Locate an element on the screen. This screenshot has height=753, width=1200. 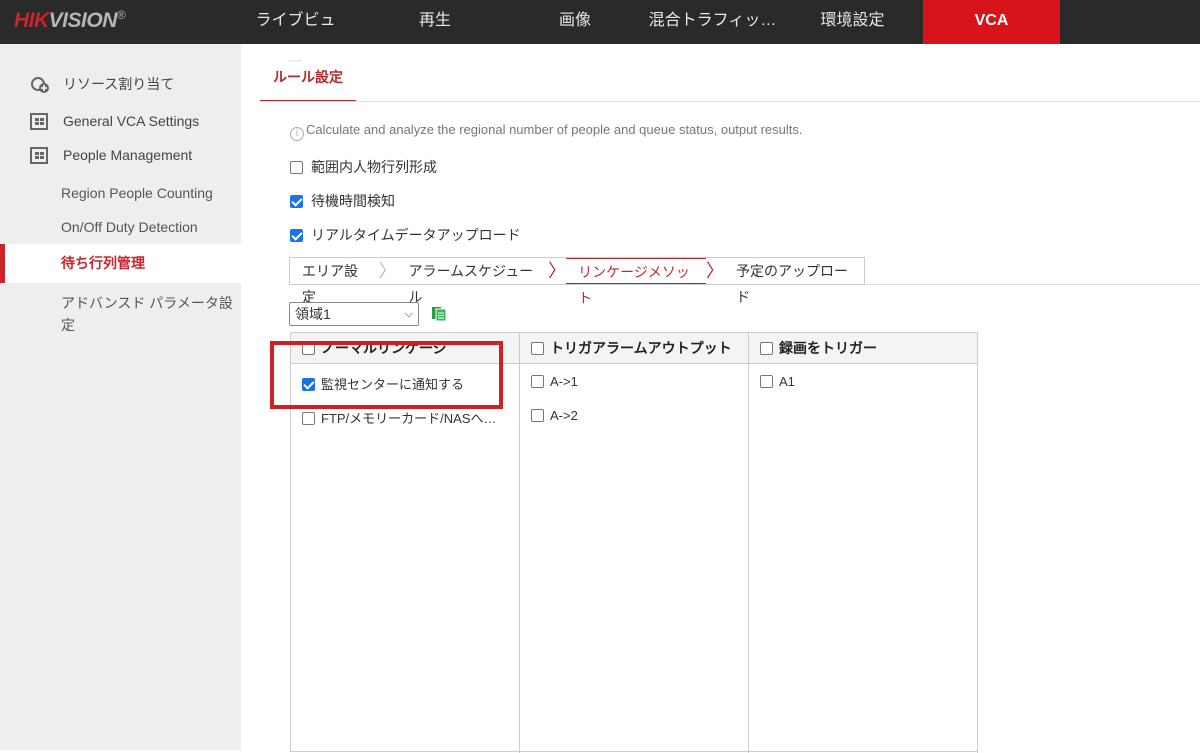
column-header: 録画をトリガー is located at coordinates (863, 348).